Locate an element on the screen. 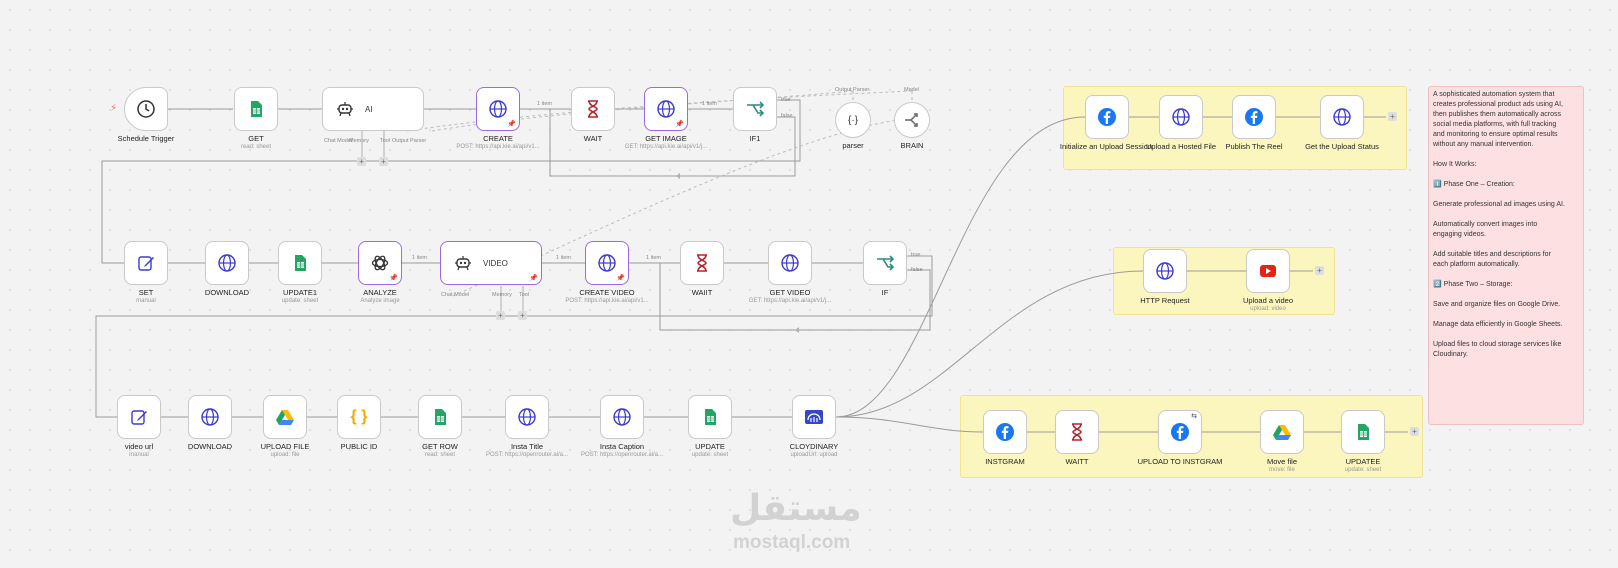  routing-icon is located at coordinates (911, 120).